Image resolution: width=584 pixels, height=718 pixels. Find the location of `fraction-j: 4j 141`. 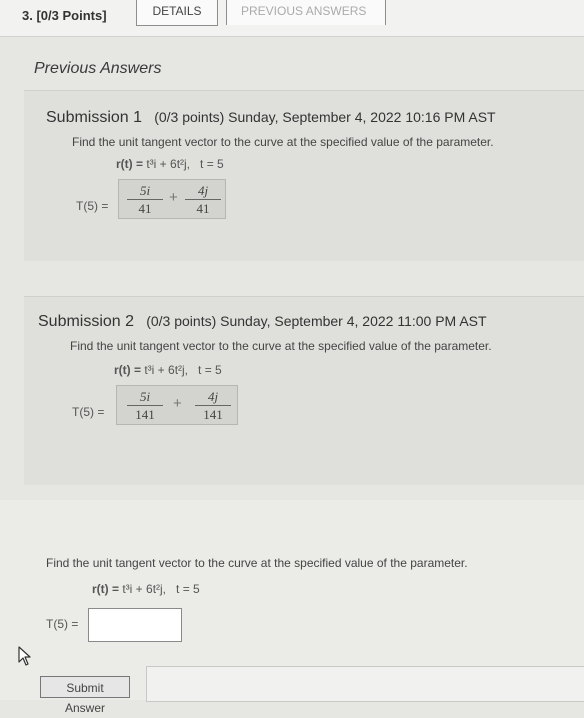

fraction-j: 4j 141 is located at coordinates (213, 405).